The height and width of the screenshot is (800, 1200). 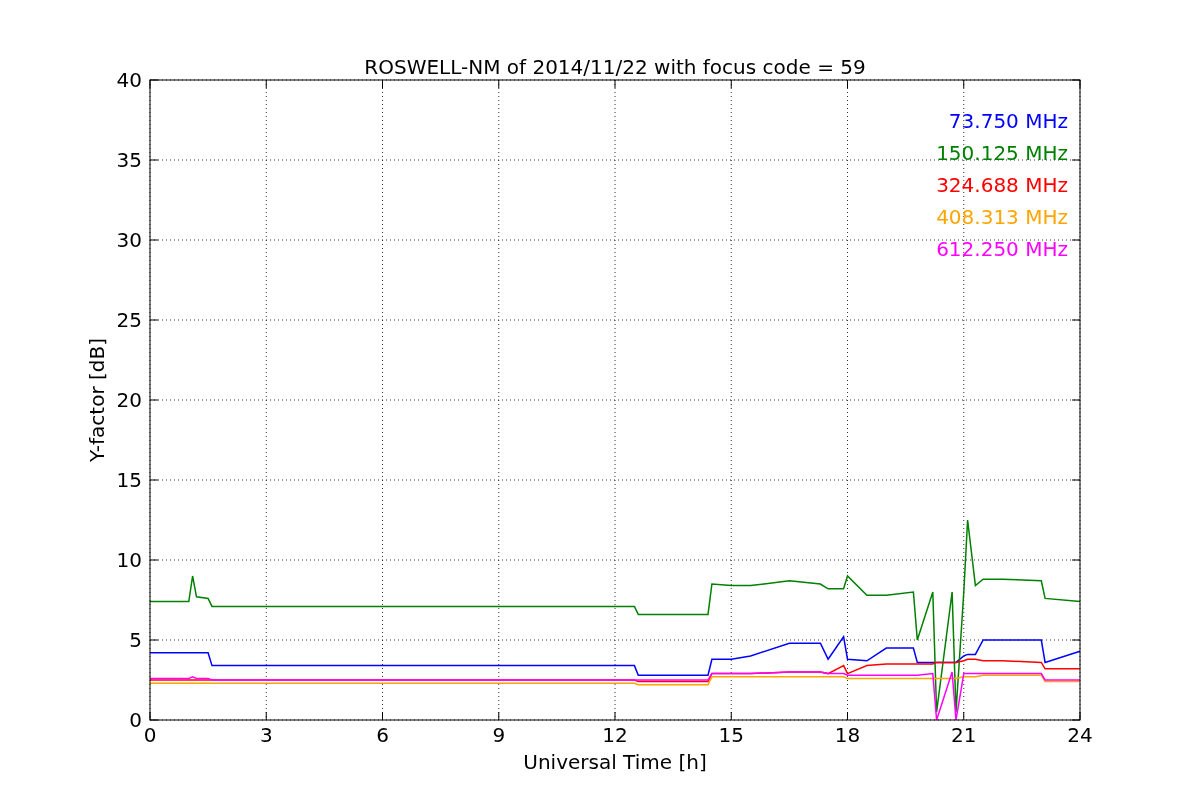 What do you see at coordinates (1002, 217) in the screenshot?
I see `legend-label: 408.313 MHz` at bounding box center [1002, 217].